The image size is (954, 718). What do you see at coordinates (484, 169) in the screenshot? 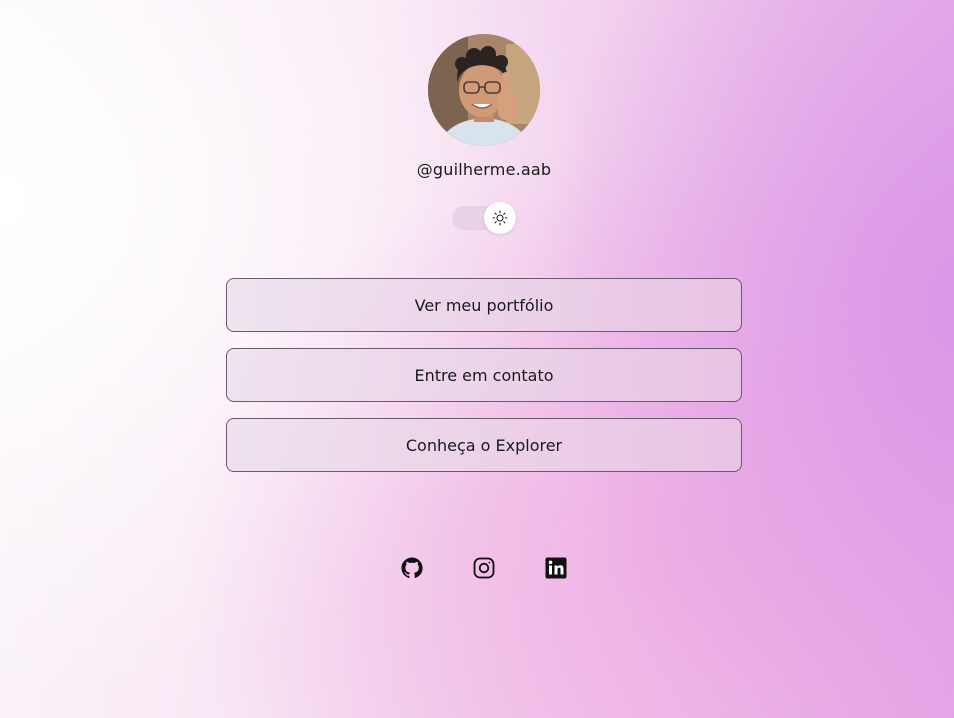
I see `username: @guilherme.aab` at bounding box center [484, 169].